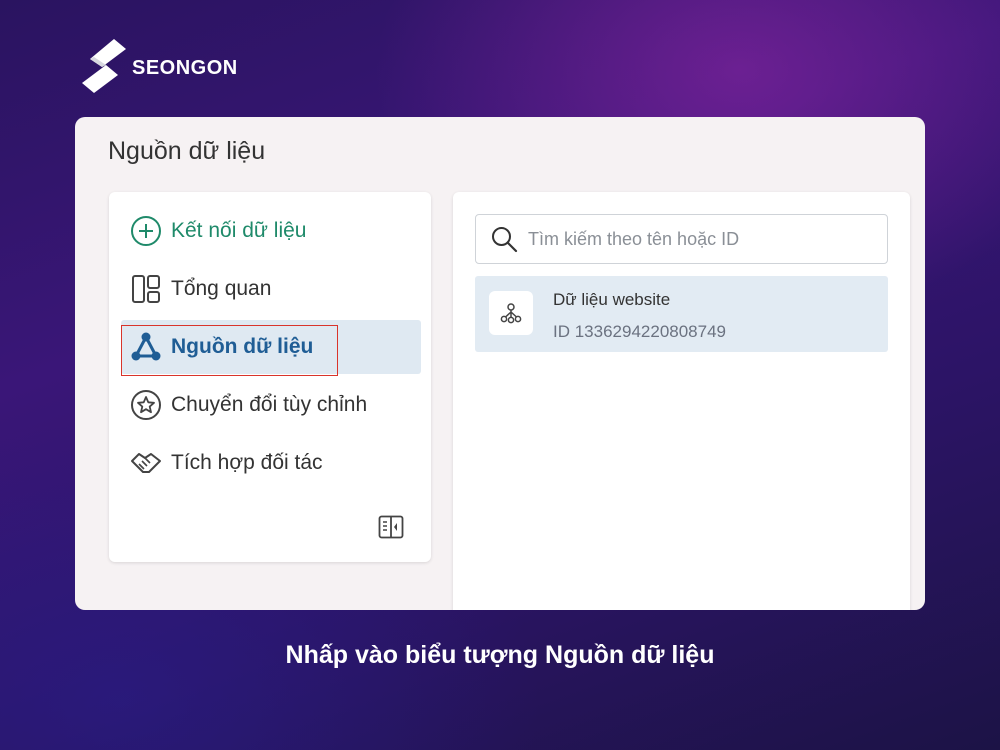 Image resolution: width=1000 pixels, height=750 pixels. What do you see at coordinates (693, 239) in the screenshot?
I see `search-input` at bounding box center [693, 239].